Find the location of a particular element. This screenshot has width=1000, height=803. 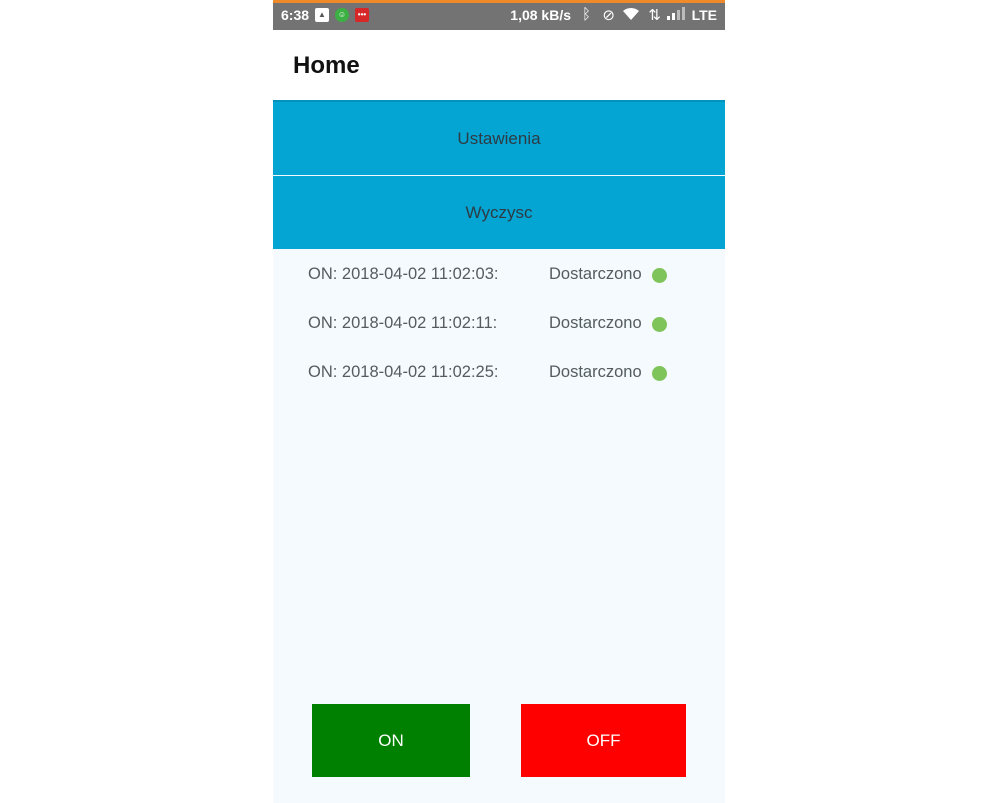

on-button: ON is located at coordinates (391, 740).